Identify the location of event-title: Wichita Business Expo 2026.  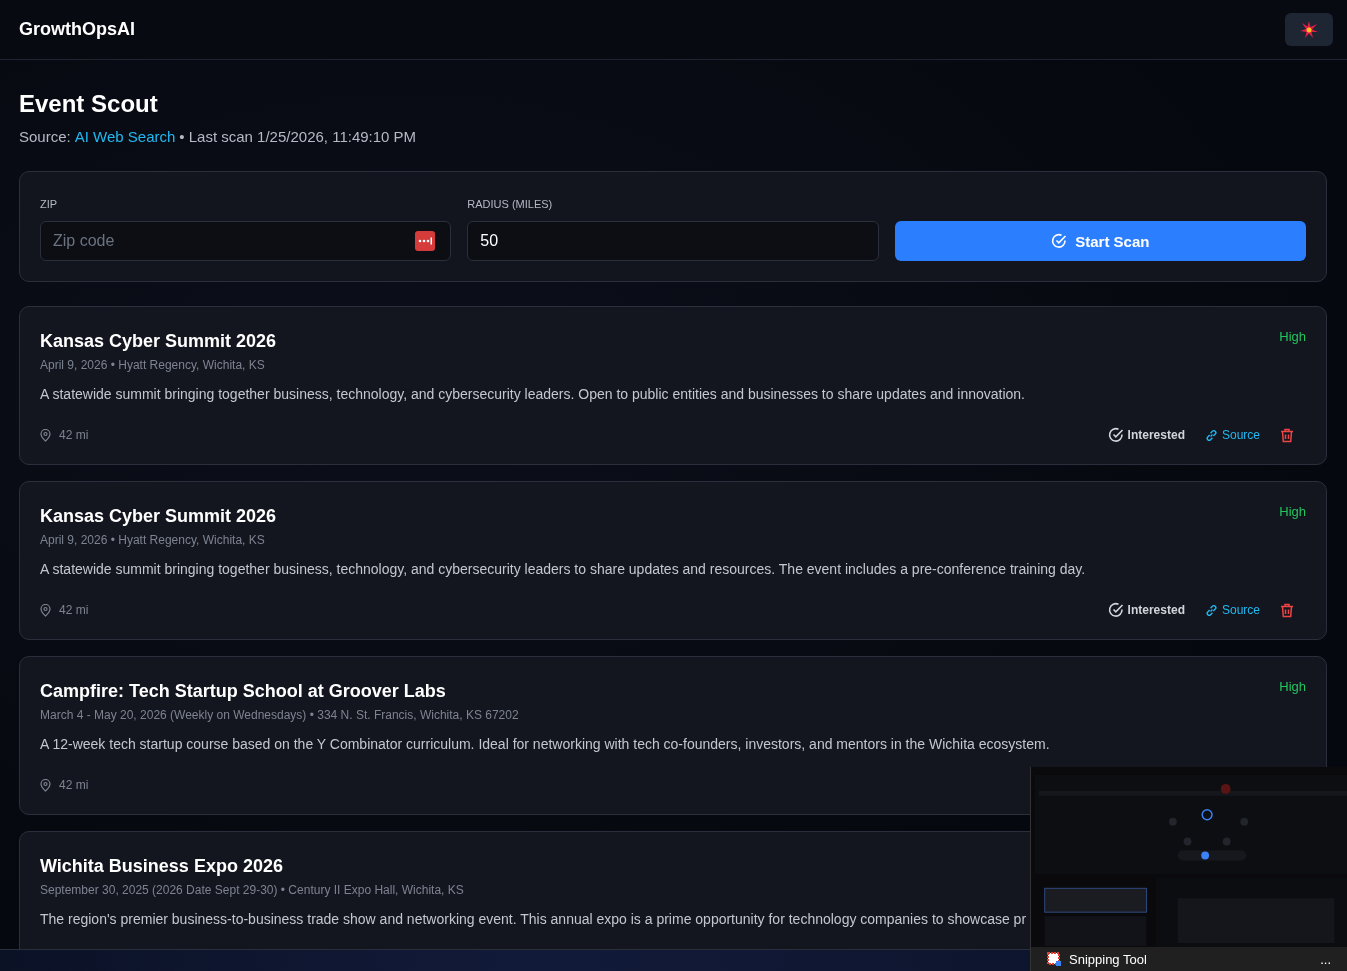
(161, 866).